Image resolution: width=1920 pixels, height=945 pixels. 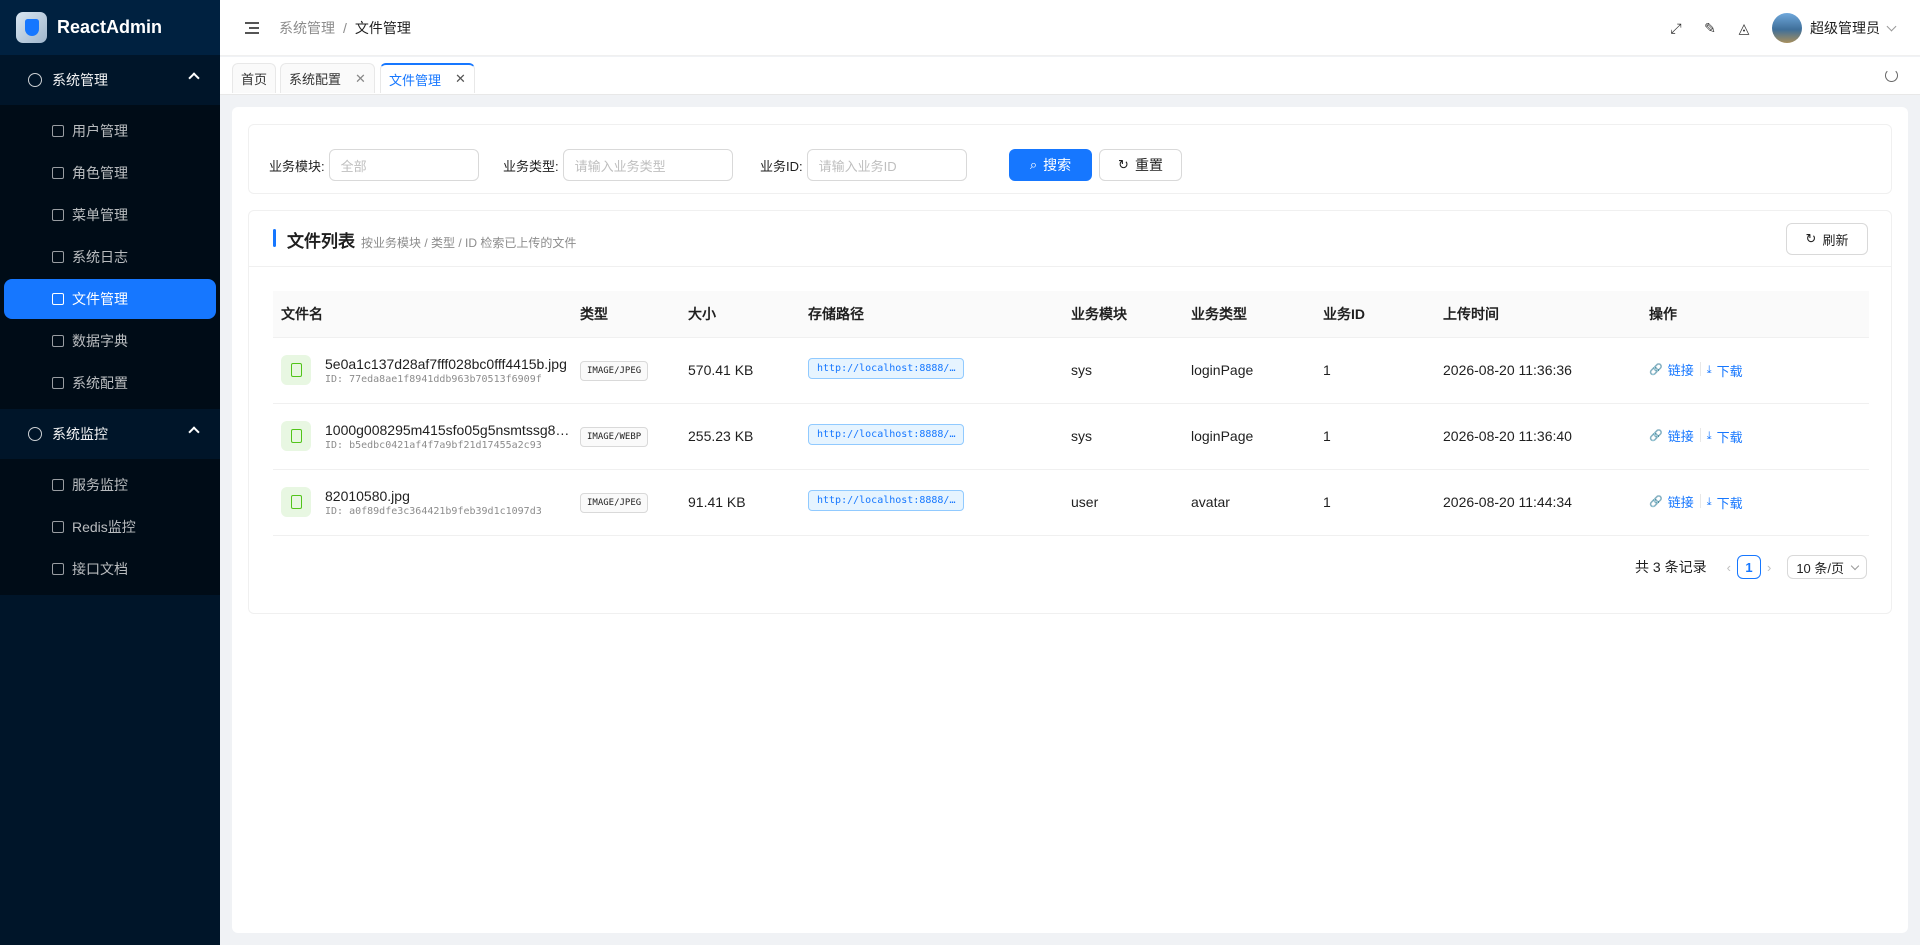 I want to click on upload-time: 2026-08-20 11:36:40, so click(x=1538, y=436).